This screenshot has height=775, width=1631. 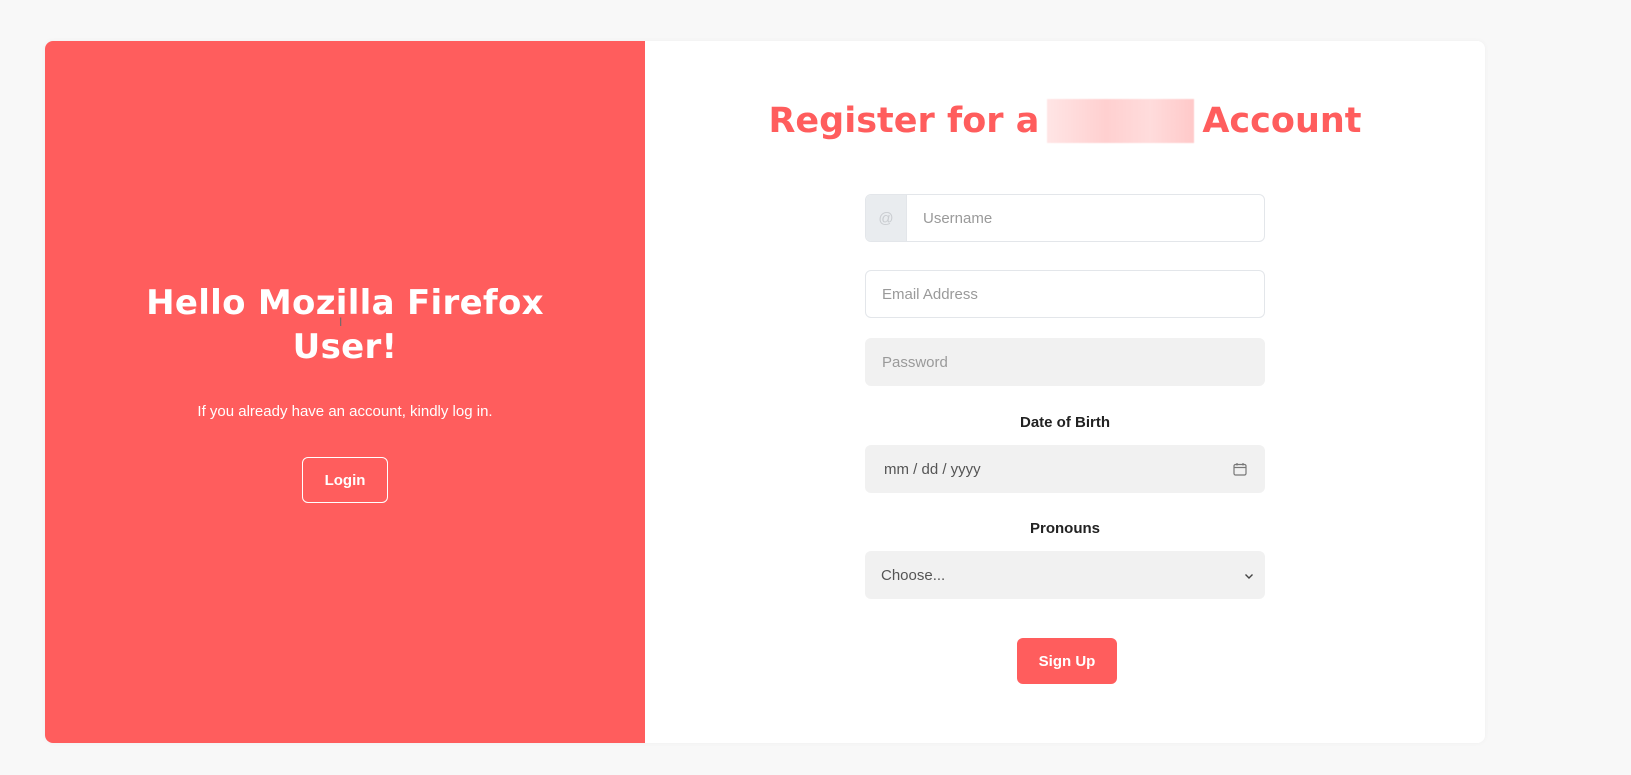 What do you see at coordinates (345, 480) in the screenshot?
I see `login-button: Login` at bounding box center [345, 480].